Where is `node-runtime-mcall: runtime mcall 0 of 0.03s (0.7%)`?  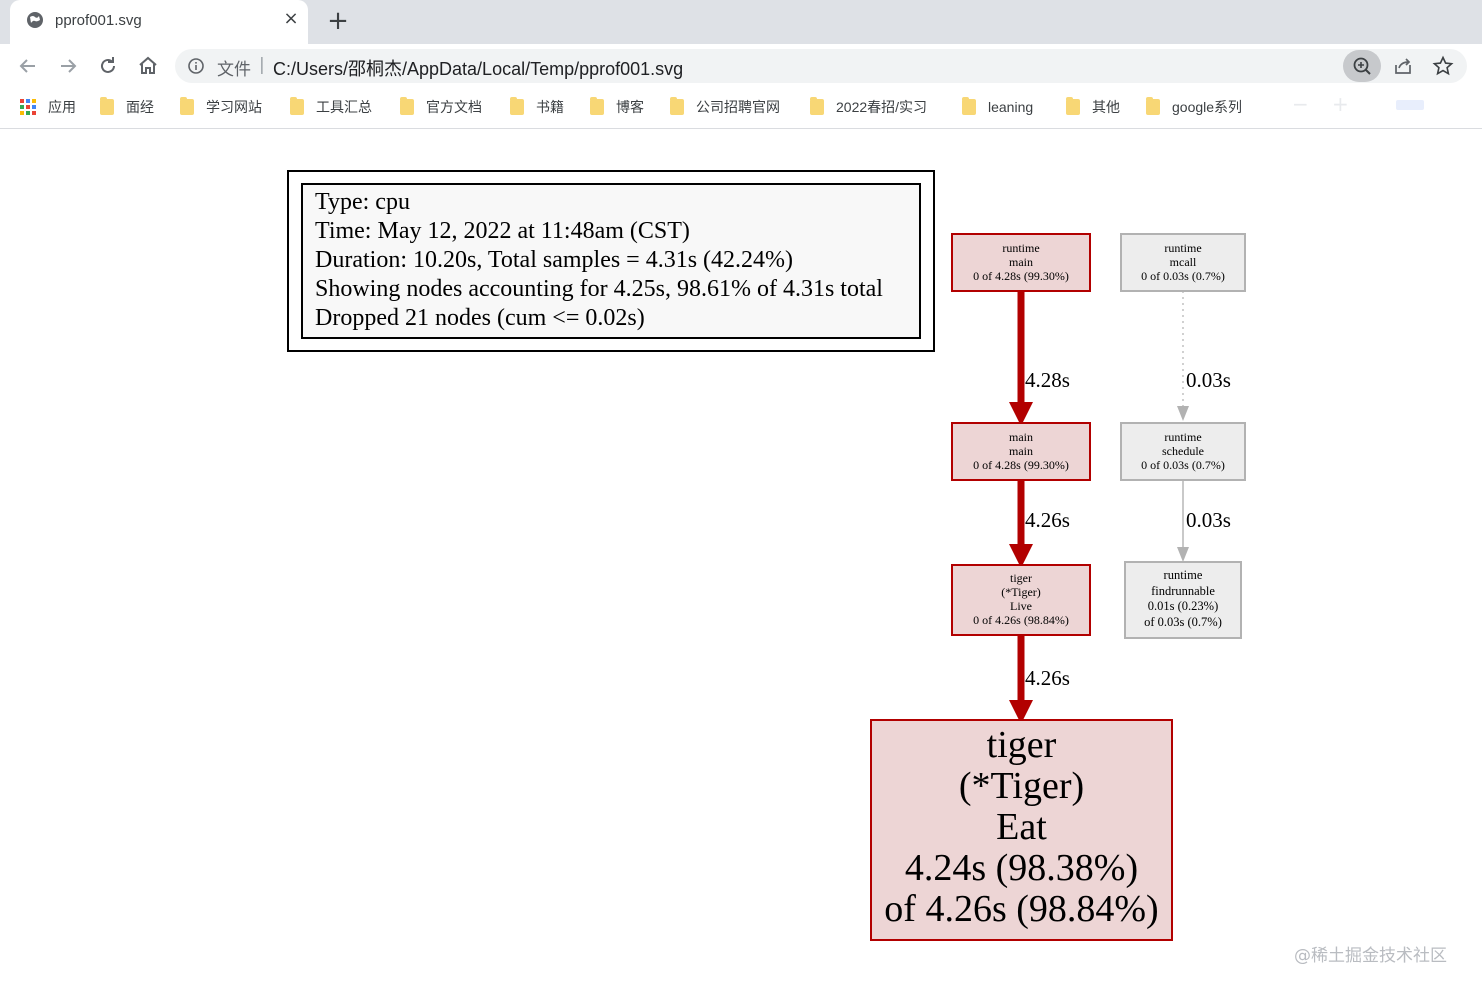
node-runtime-mcall: runtime mcall 0 of 0.03s (0.7%) is located at coordinates (1183, 262).